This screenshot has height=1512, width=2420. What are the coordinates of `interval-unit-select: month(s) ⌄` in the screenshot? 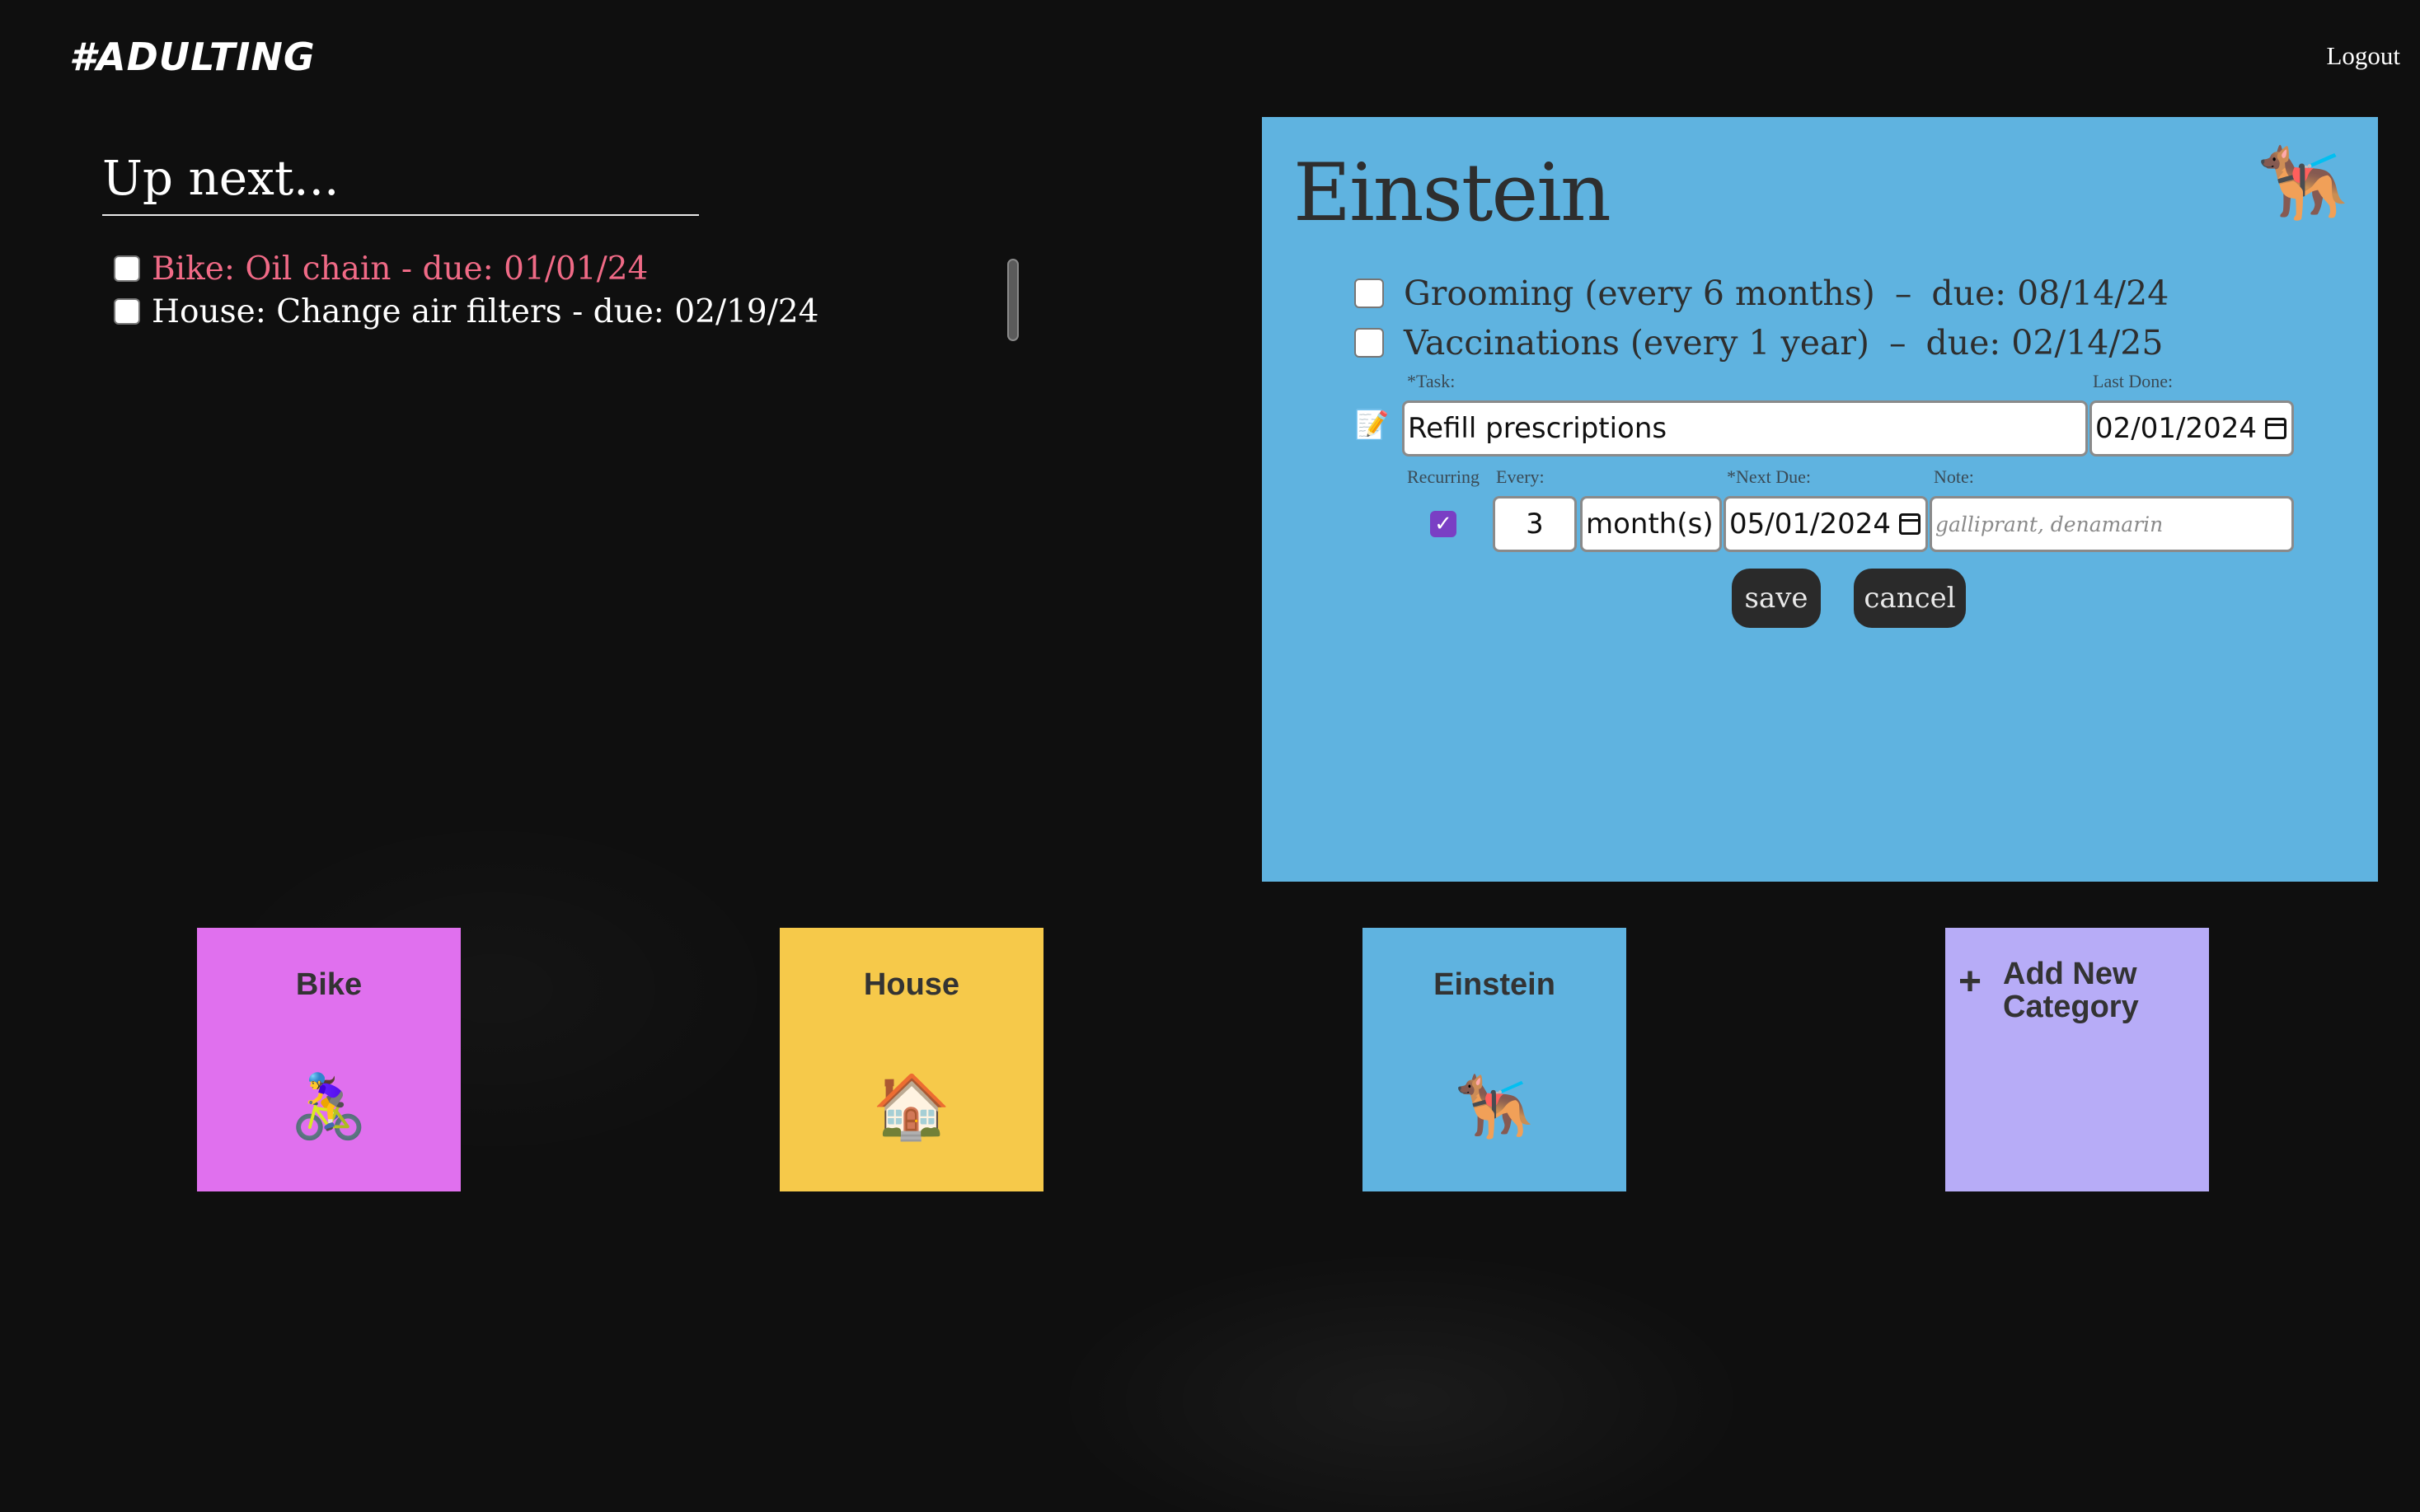 It's located at (1651, 524).